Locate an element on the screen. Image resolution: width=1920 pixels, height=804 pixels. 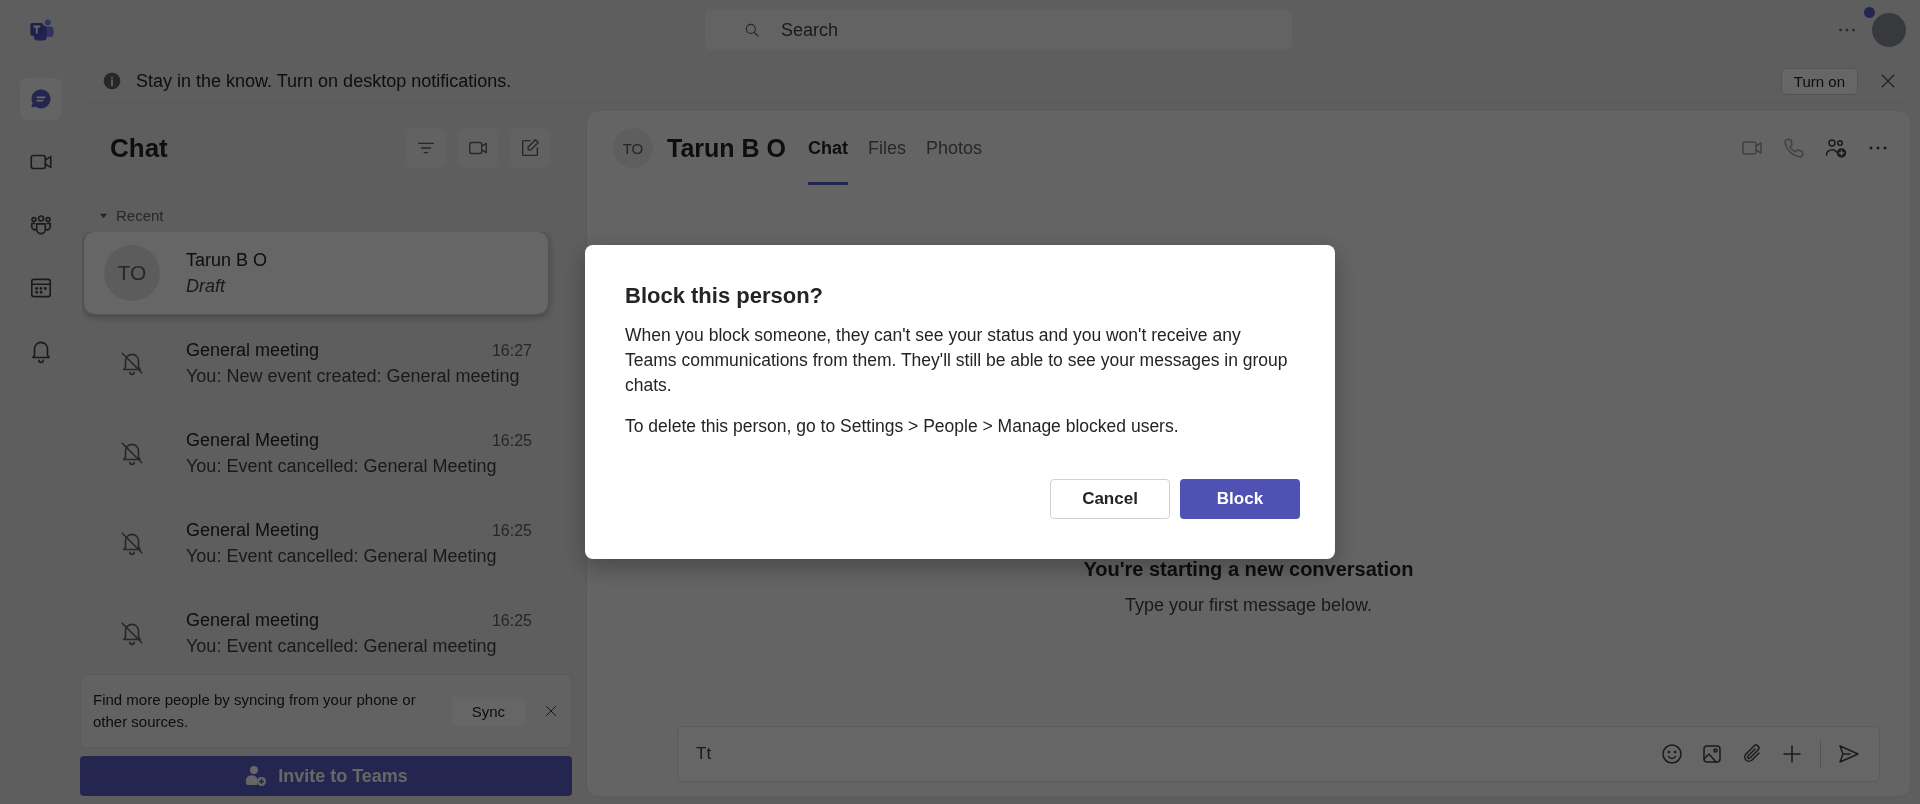
sync-button: Sync is located at coordinates (488, 711).